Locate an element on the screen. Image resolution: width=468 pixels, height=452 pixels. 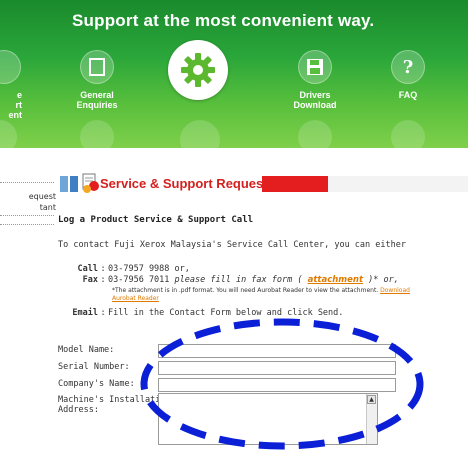
fax-suffix: )* or, is located at coordinates (381, 280).